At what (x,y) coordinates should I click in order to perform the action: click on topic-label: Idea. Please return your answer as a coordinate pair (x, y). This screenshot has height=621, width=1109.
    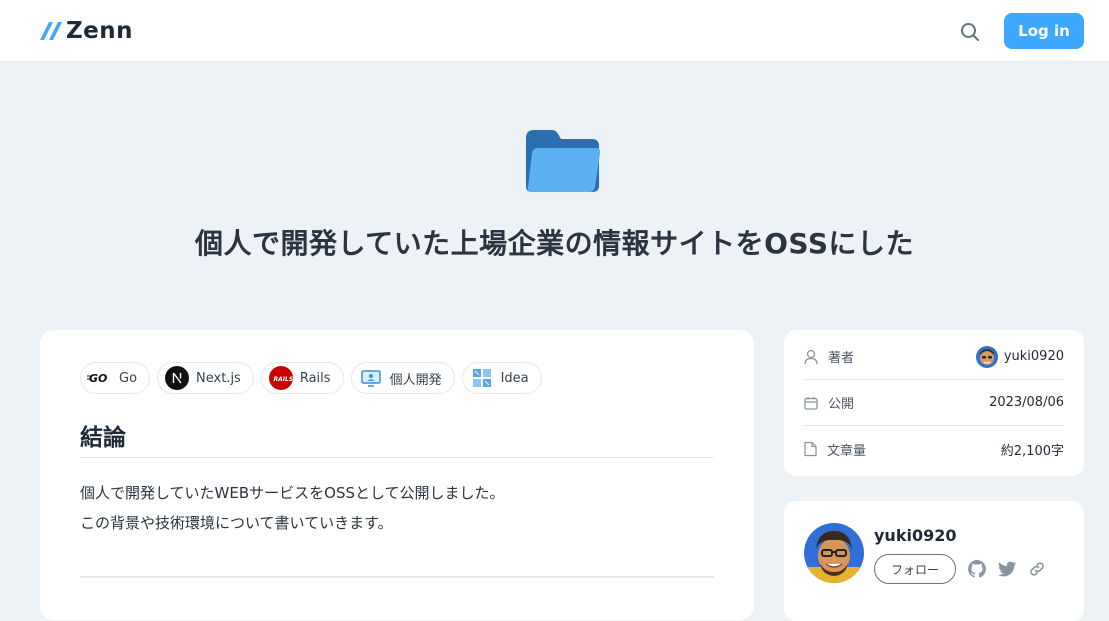
    Looking at the image, I should click on (514, 378).